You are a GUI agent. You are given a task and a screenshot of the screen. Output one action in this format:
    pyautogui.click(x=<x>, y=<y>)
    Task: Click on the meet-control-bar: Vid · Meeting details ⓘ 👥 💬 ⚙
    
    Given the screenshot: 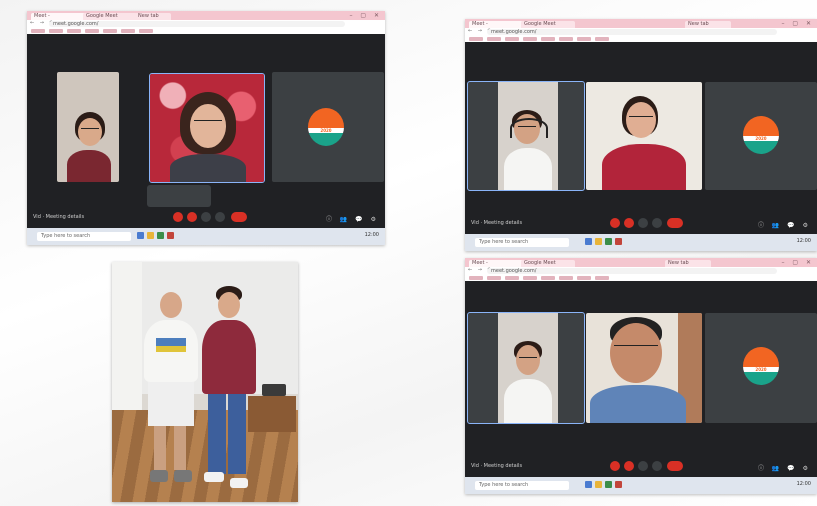 What is the action you would take?
    pyautogui.click(x=206, y=218)
    